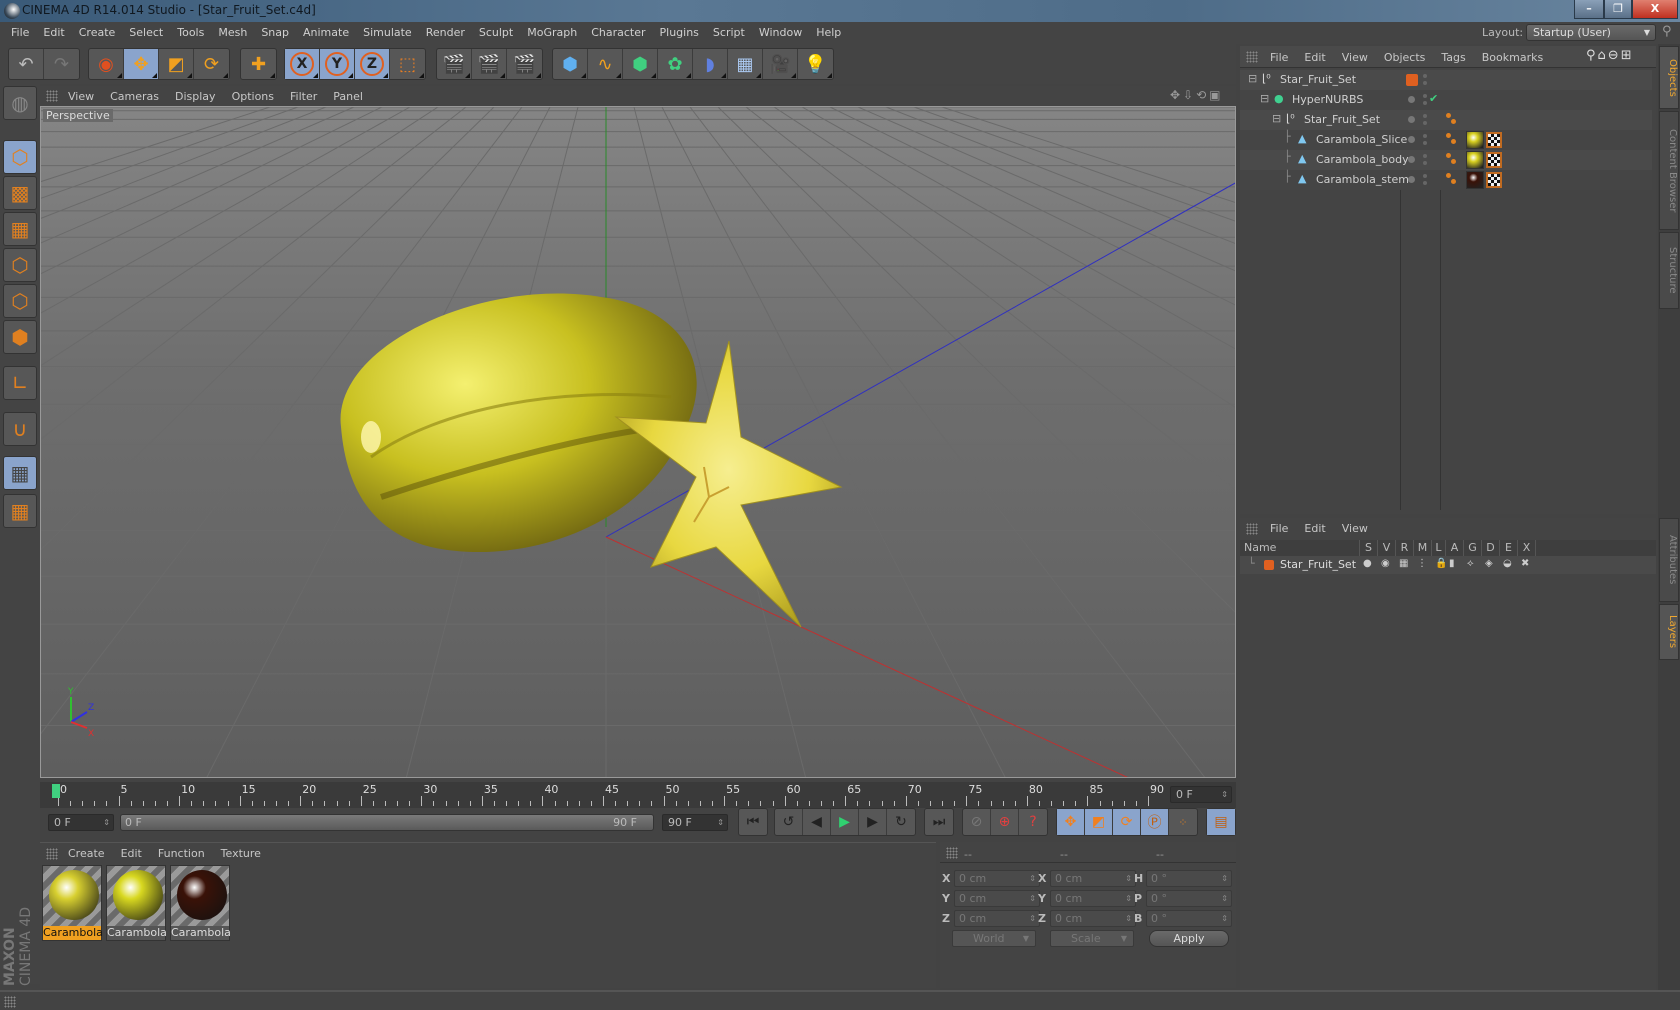 Image resolution: width=1680 pixels, height=1010 pixels. I want to click on menu-snap: Snap, so click(275, 32).